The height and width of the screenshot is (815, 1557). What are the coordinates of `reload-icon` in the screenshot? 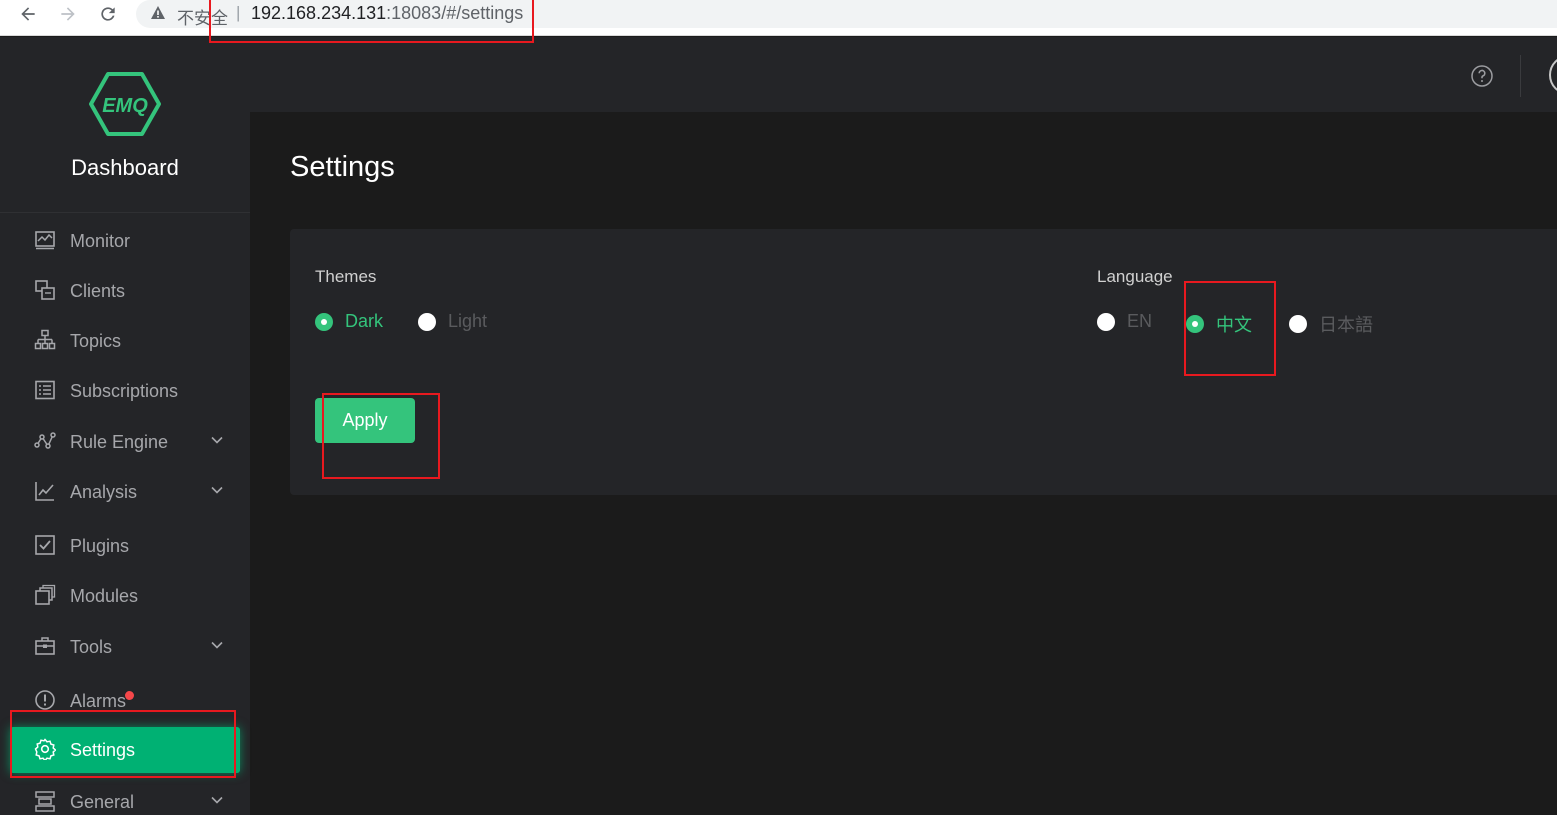 It's located at (108, 14).